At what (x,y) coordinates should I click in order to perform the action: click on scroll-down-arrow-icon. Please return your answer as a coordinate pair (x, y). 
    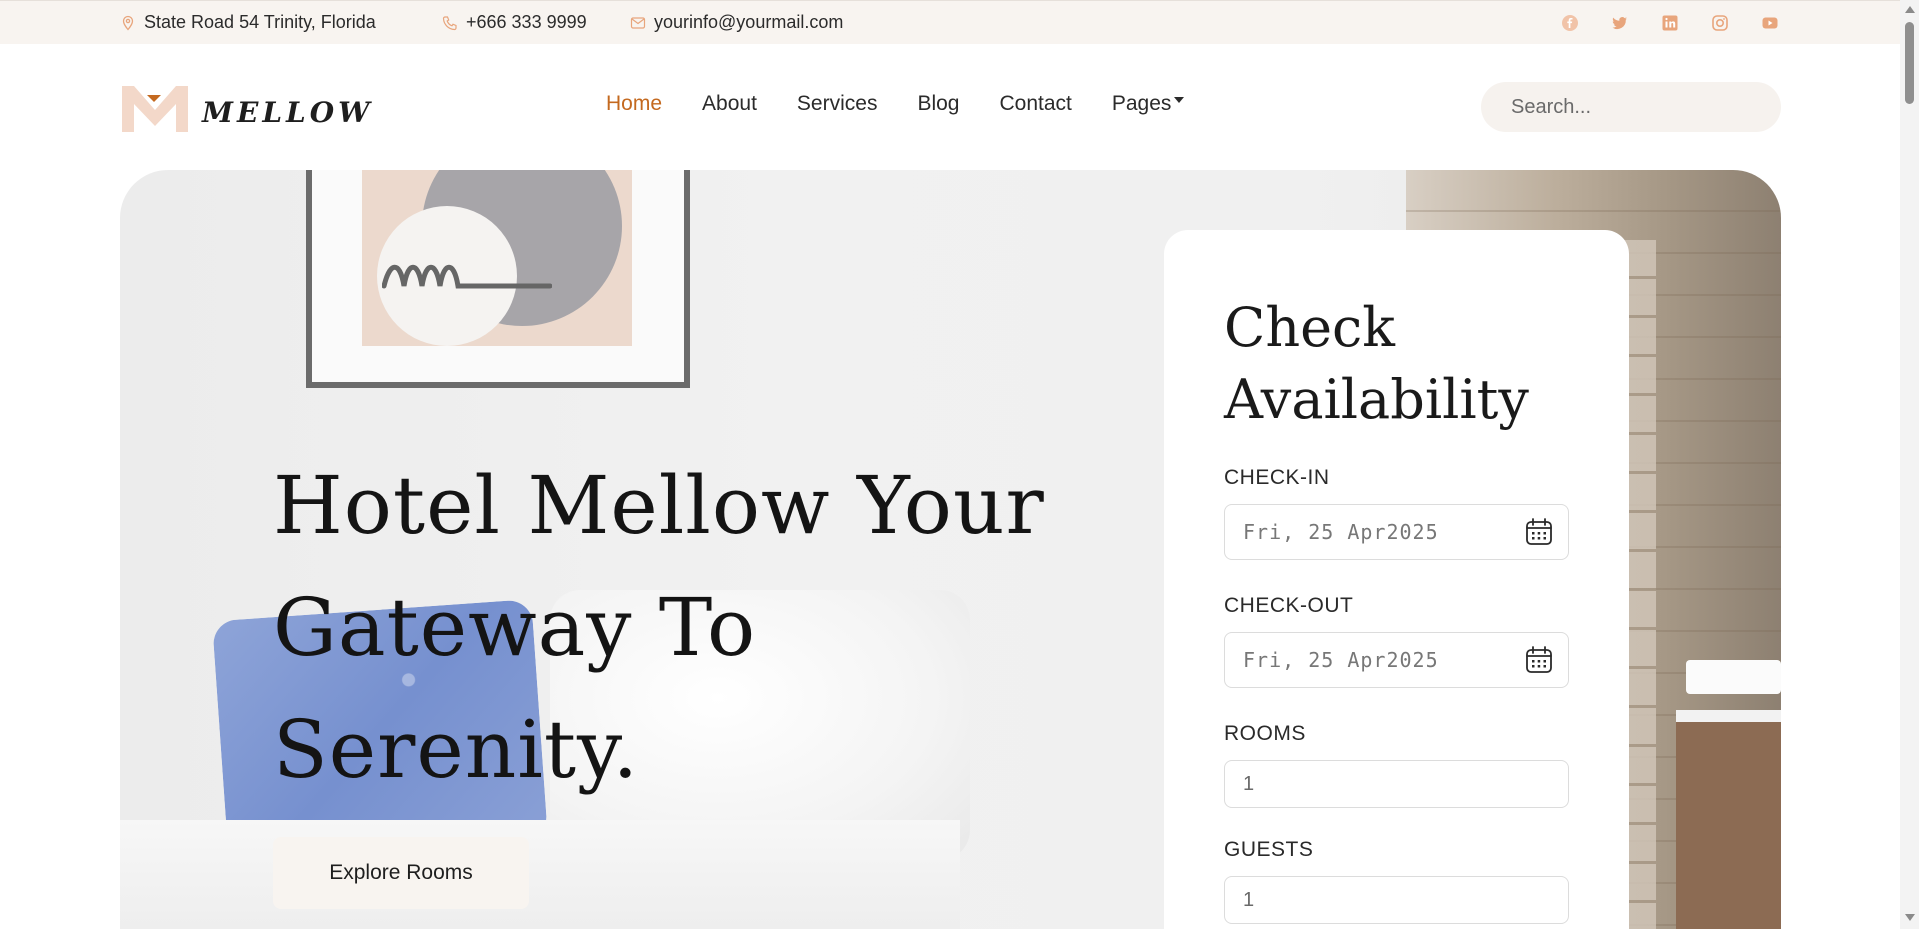
    Looking at the image, I should click on (1910, 917).